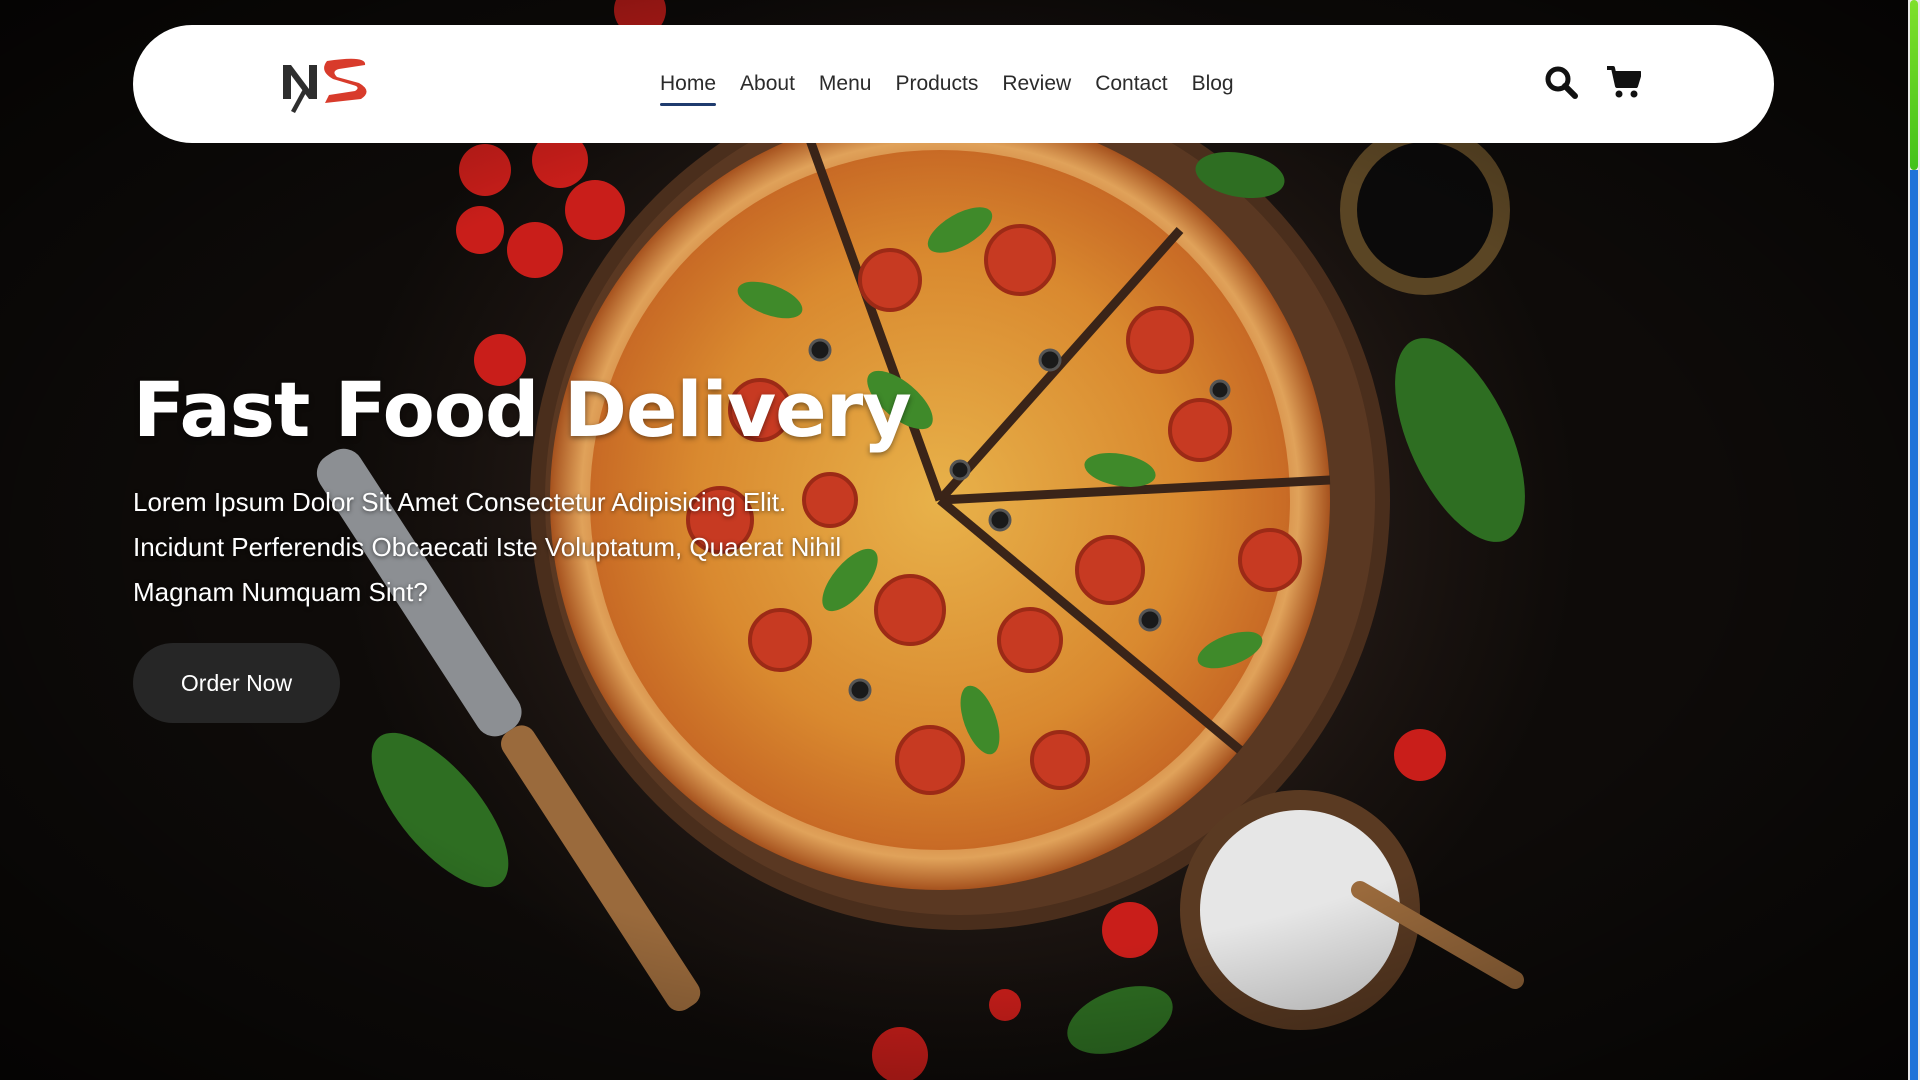 The height and width of the screenshot is (1080, 1920). I want to click on scrollbar-track-fill, so click(1914, 625).